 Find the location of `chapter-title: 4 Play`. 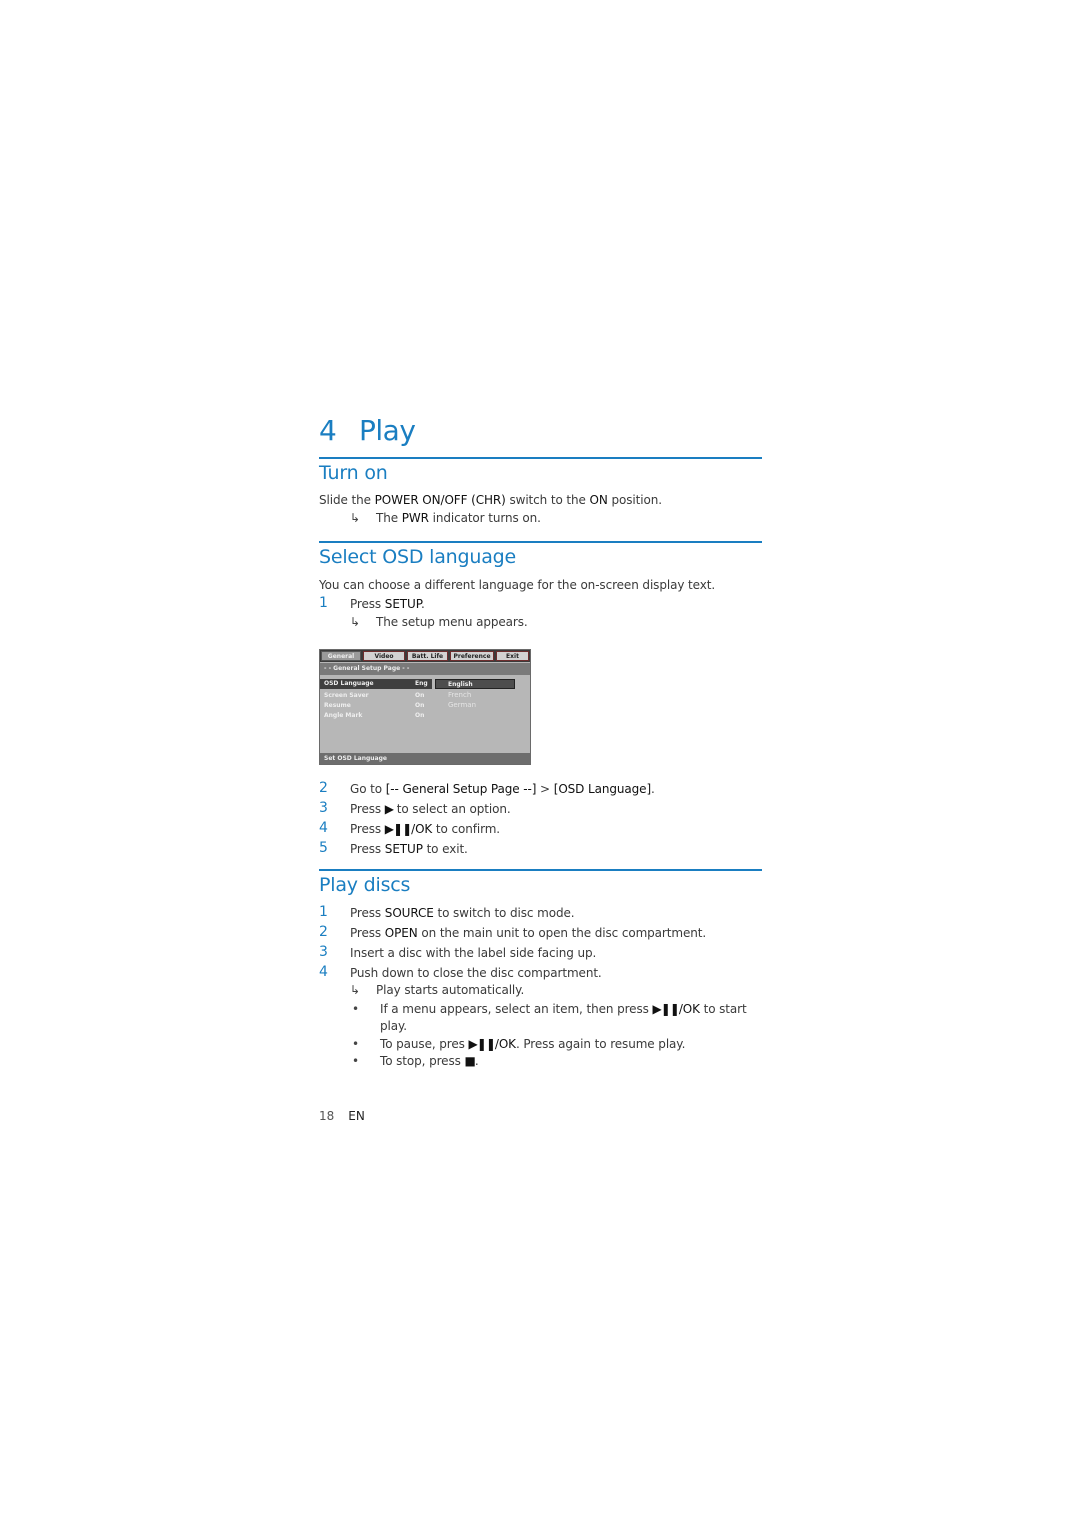

chapter-title: 4 Play is located at coordinates (367, 430).